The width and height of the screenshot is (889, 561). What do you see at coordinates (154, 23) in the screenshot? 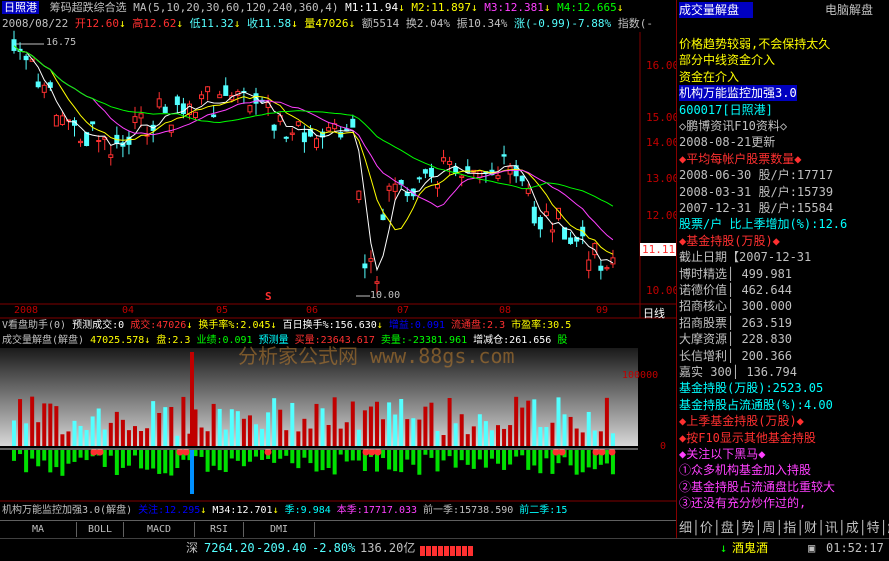
I see `high-value: 高12.62` at bounding box center [154, 23].